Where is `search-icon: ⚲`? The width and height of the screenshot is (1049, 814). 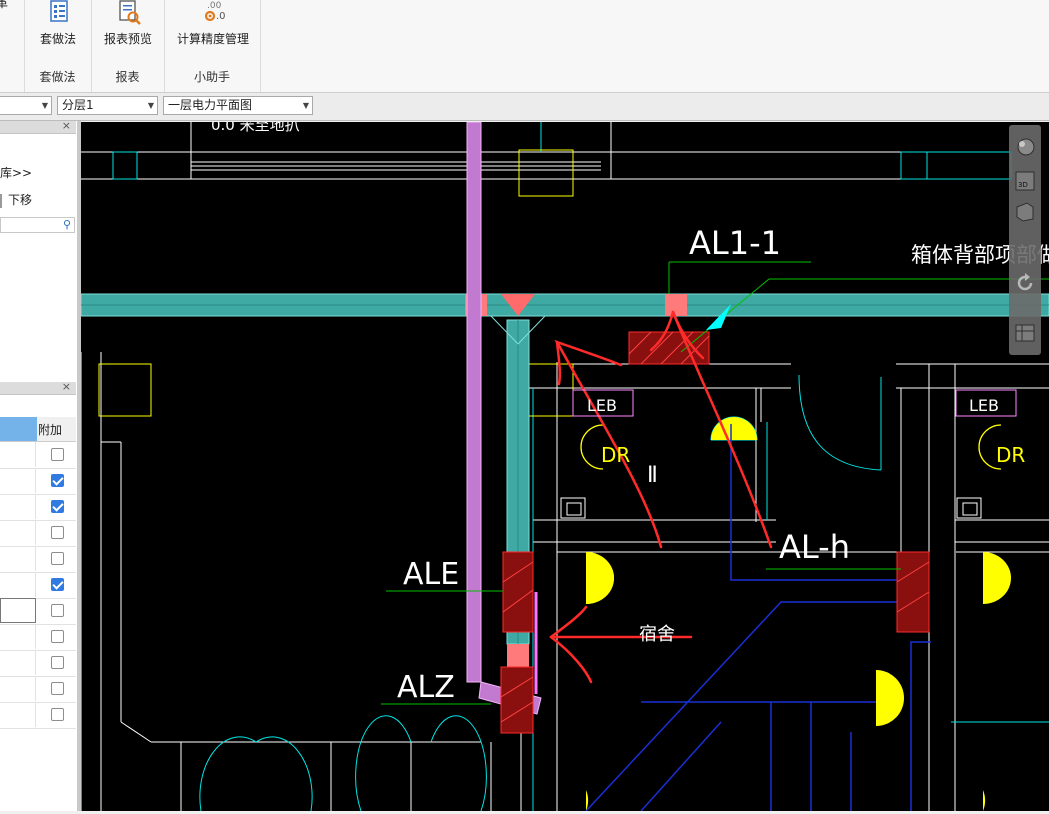
search-icon: ⚲ is located at coordinates (67, 224).